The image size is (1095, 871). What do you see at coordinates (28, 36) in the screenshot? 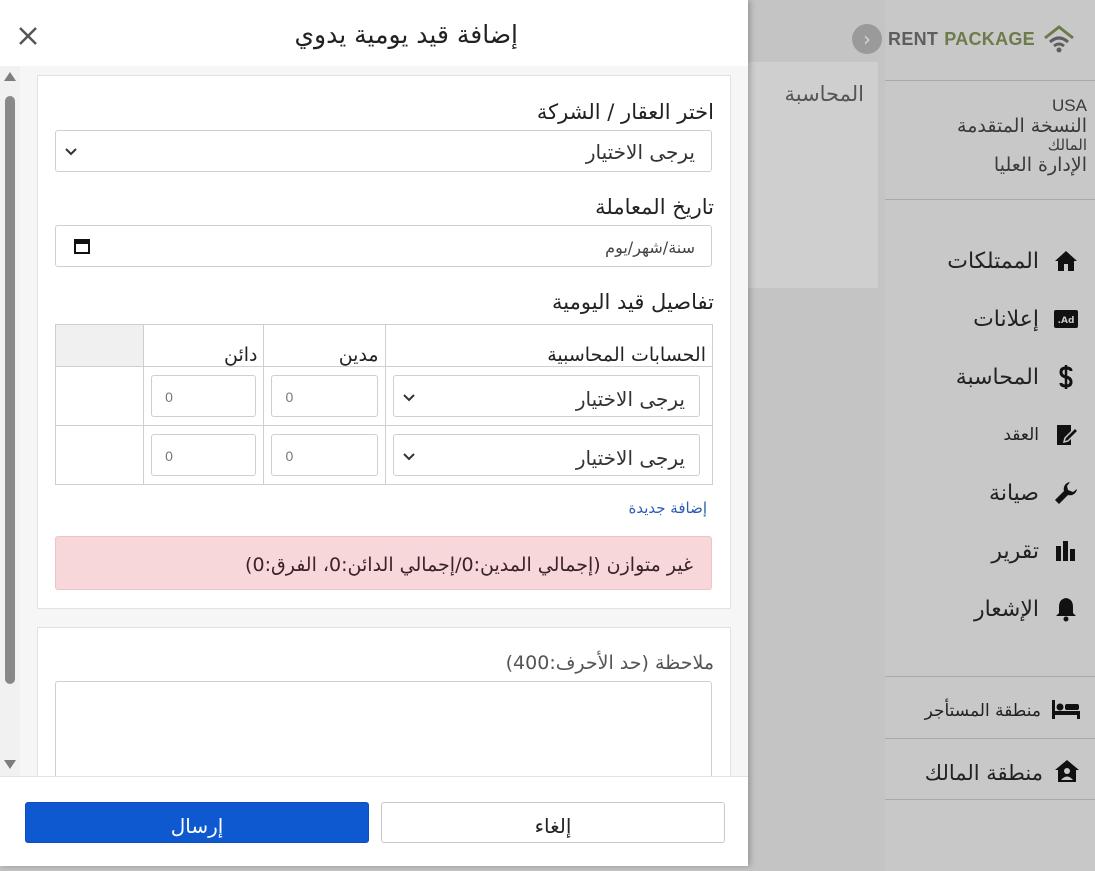
I see `close-icon` at bounding box center [28, 36].